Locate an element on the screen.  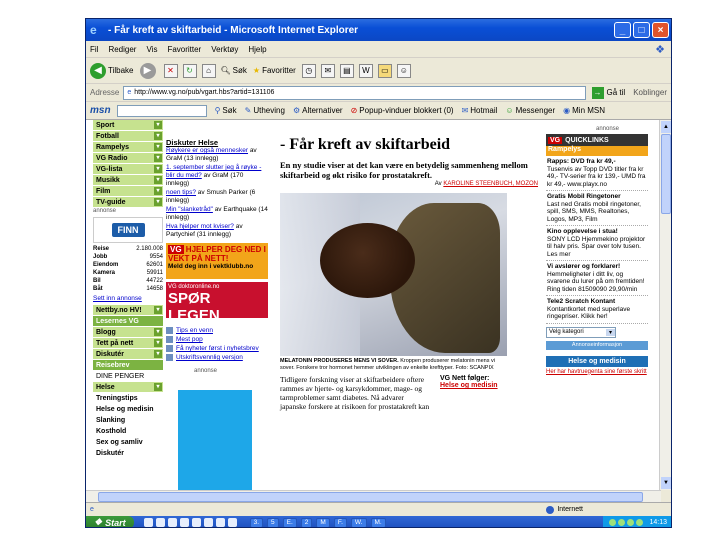
sidebar-item: Nettby.no HV! ▾ is located at coordinates (128, 310).